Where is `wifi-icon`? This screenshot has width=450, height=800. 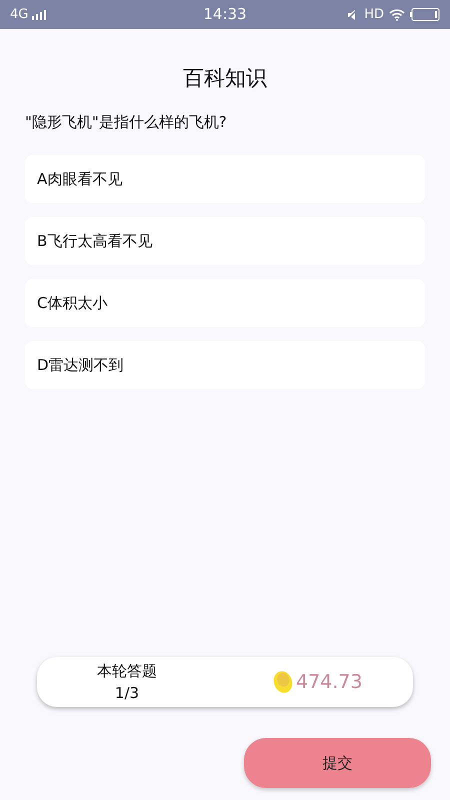 wifi-icon is located at coordinates (396, 14).